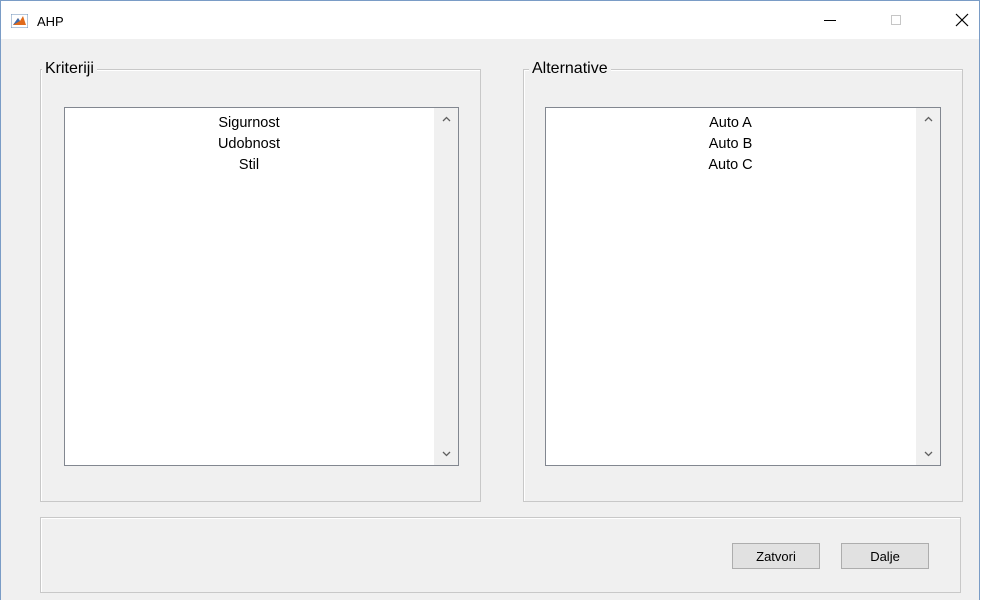 The height and width of the screenshot is (601, 981). Describe the element at coordinates (730, 123) in the screenshot. I see `list-item: Auto A` at that location.